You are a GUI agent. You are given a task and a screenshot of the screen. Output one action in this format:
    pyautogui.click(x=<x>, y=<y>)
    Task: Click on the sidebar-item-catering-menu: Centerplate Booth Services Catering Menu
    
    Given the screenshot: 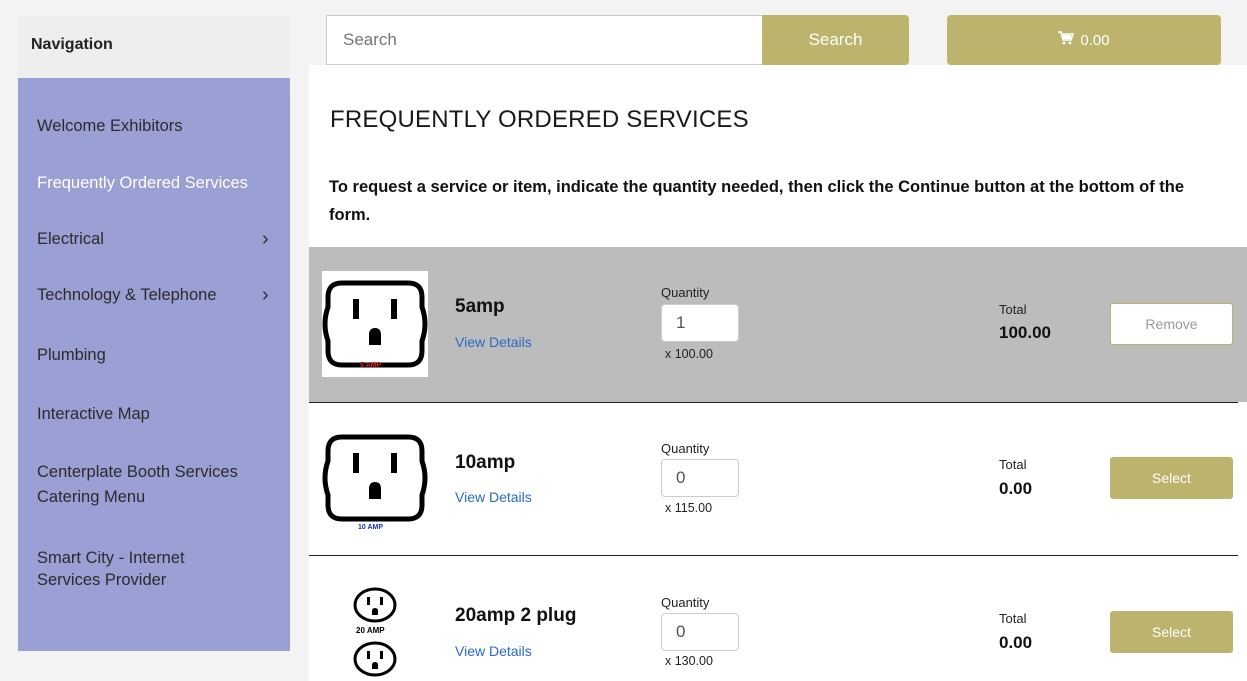 What is the action you would take?
    pyautogui.click(x=148, y=485)
    